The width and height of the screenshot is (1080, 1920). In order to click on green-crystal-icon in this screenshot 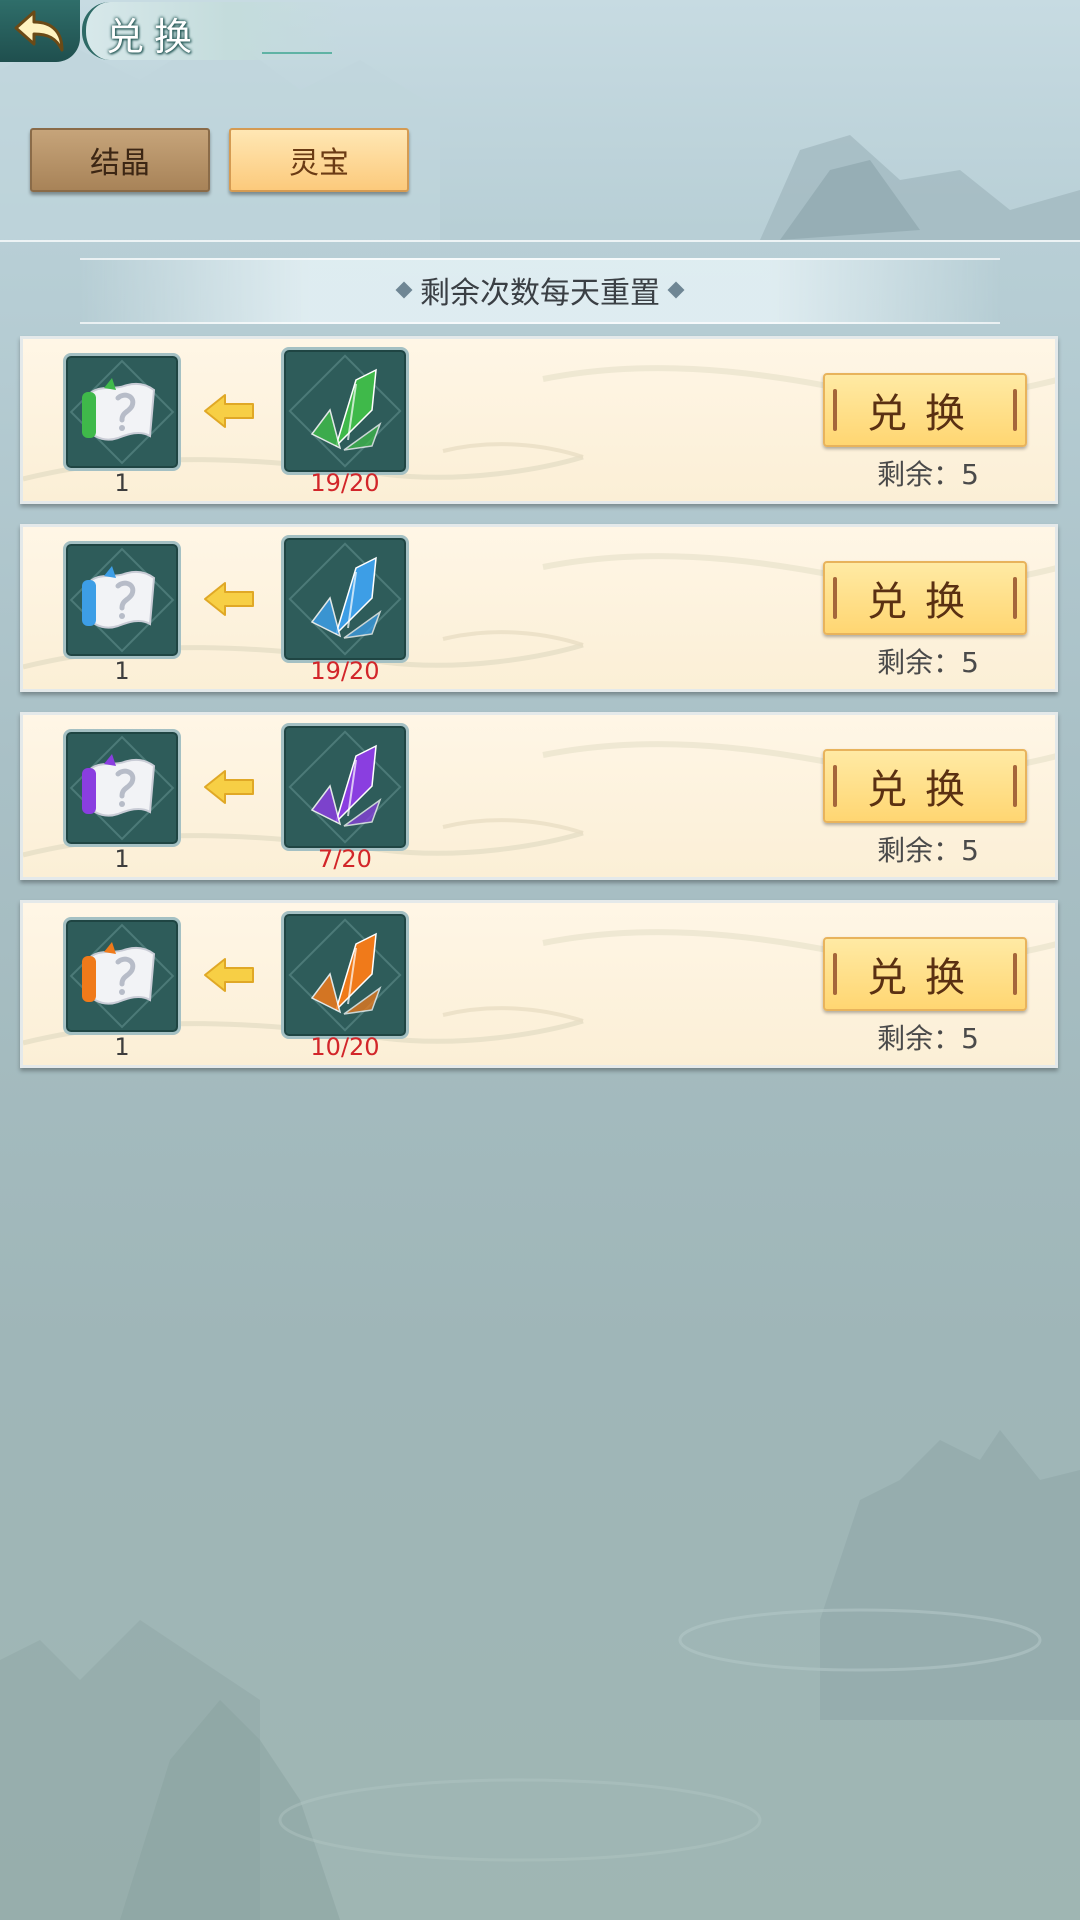, I will do `click(345, 411)`.